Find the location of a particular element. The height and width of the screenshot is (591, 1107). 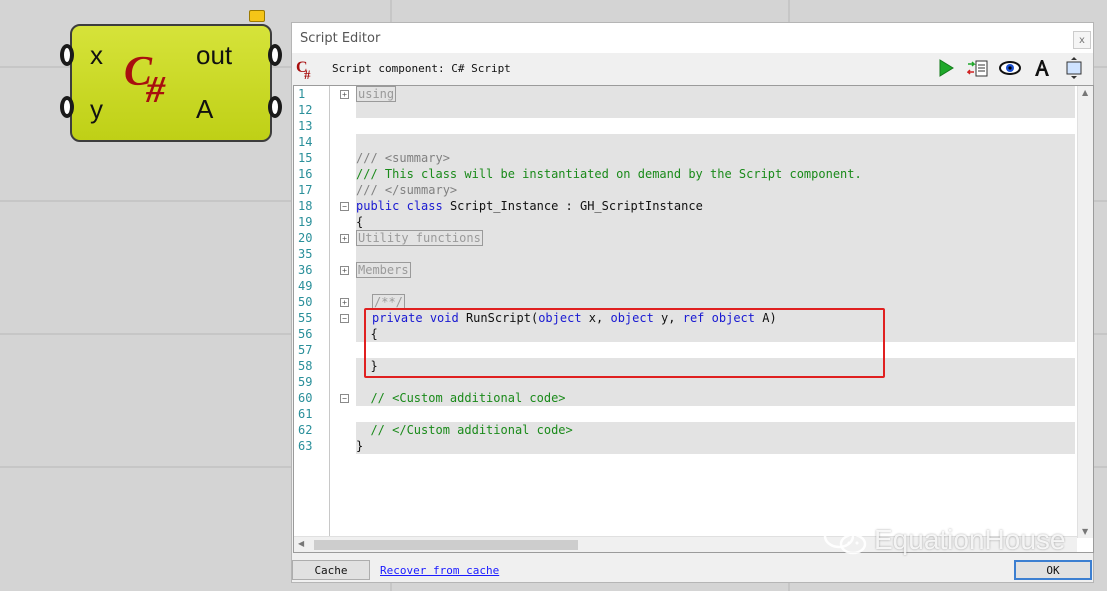

code-line: 49 is located at coordinates (693, 286).